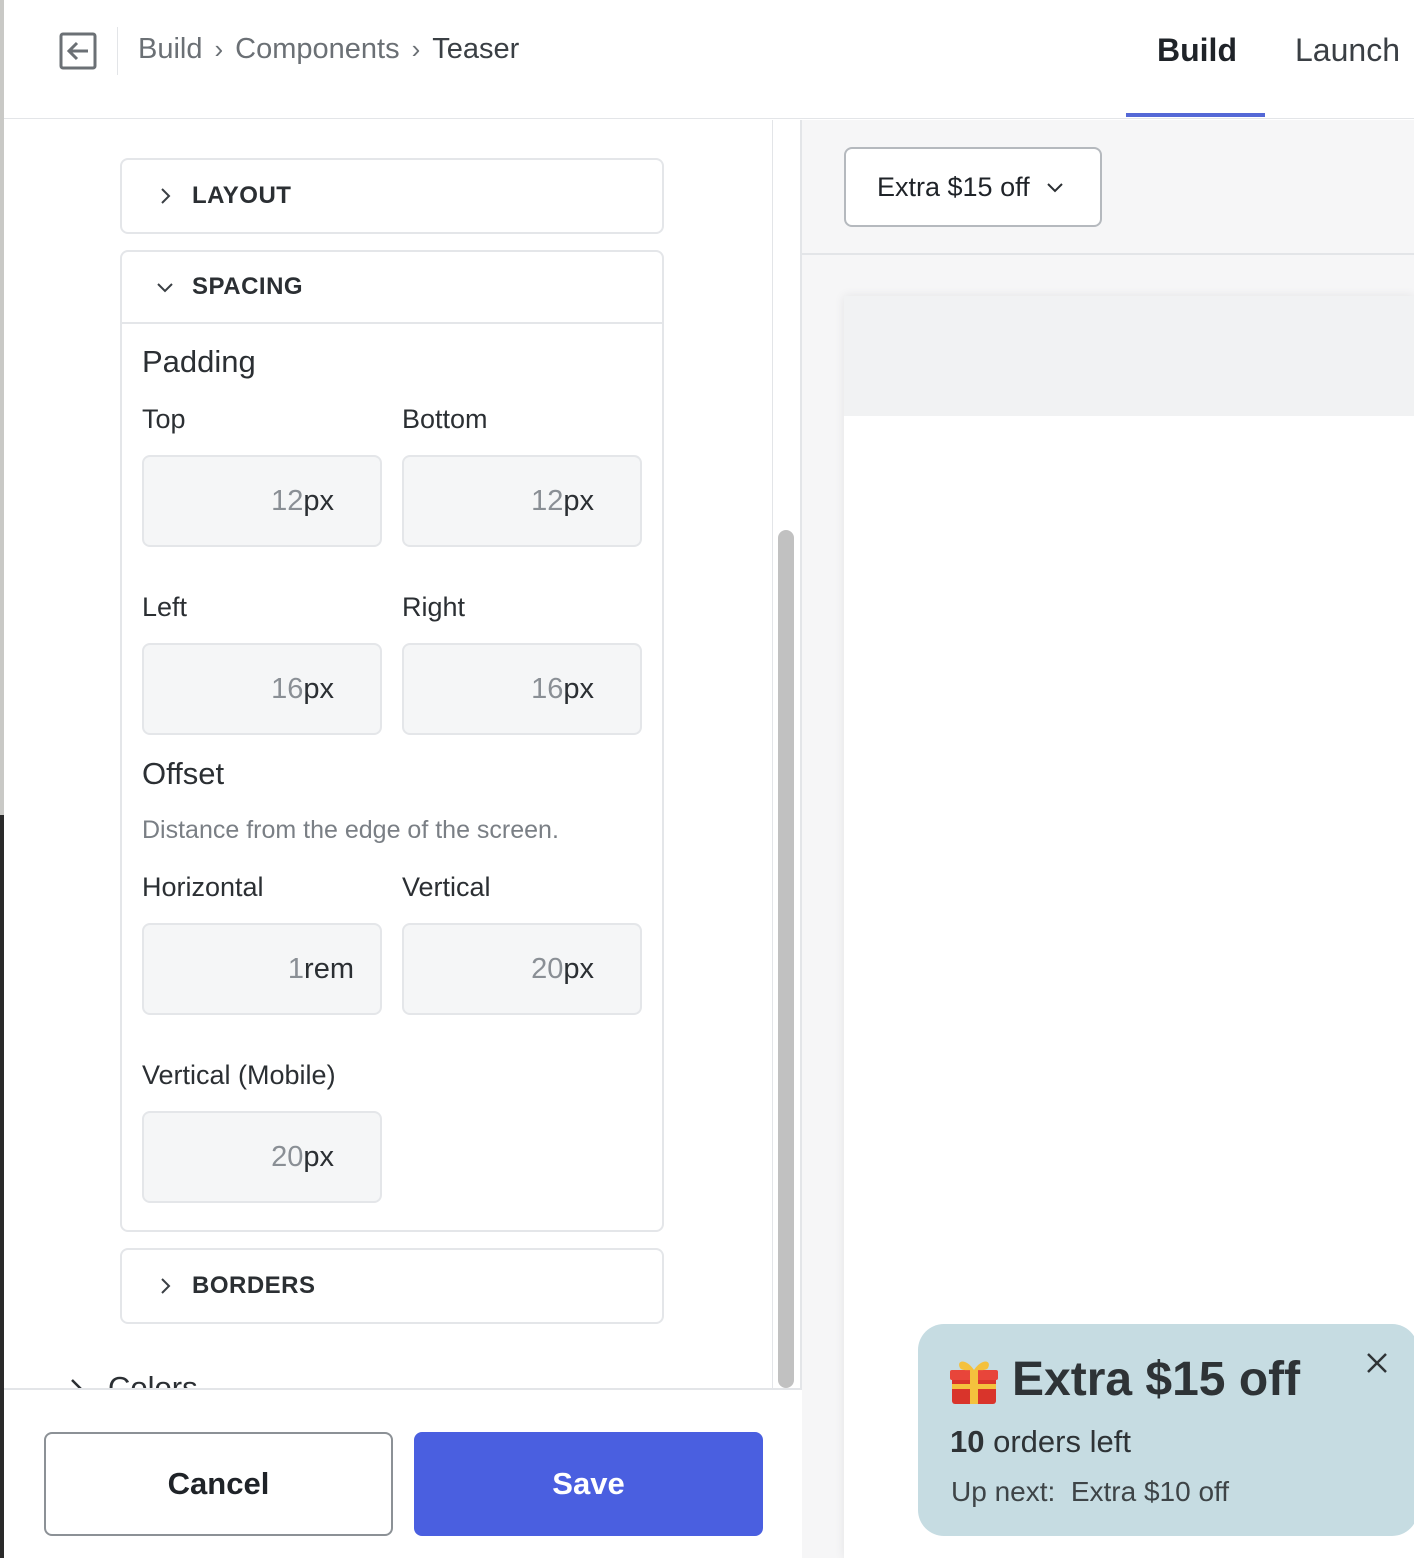 Image resolution: width=1414 pixels, height=1558 pixels. Describe the element at coordinates (165, 607) in the screenshot. I see `padding-left-label: Left` at that location.